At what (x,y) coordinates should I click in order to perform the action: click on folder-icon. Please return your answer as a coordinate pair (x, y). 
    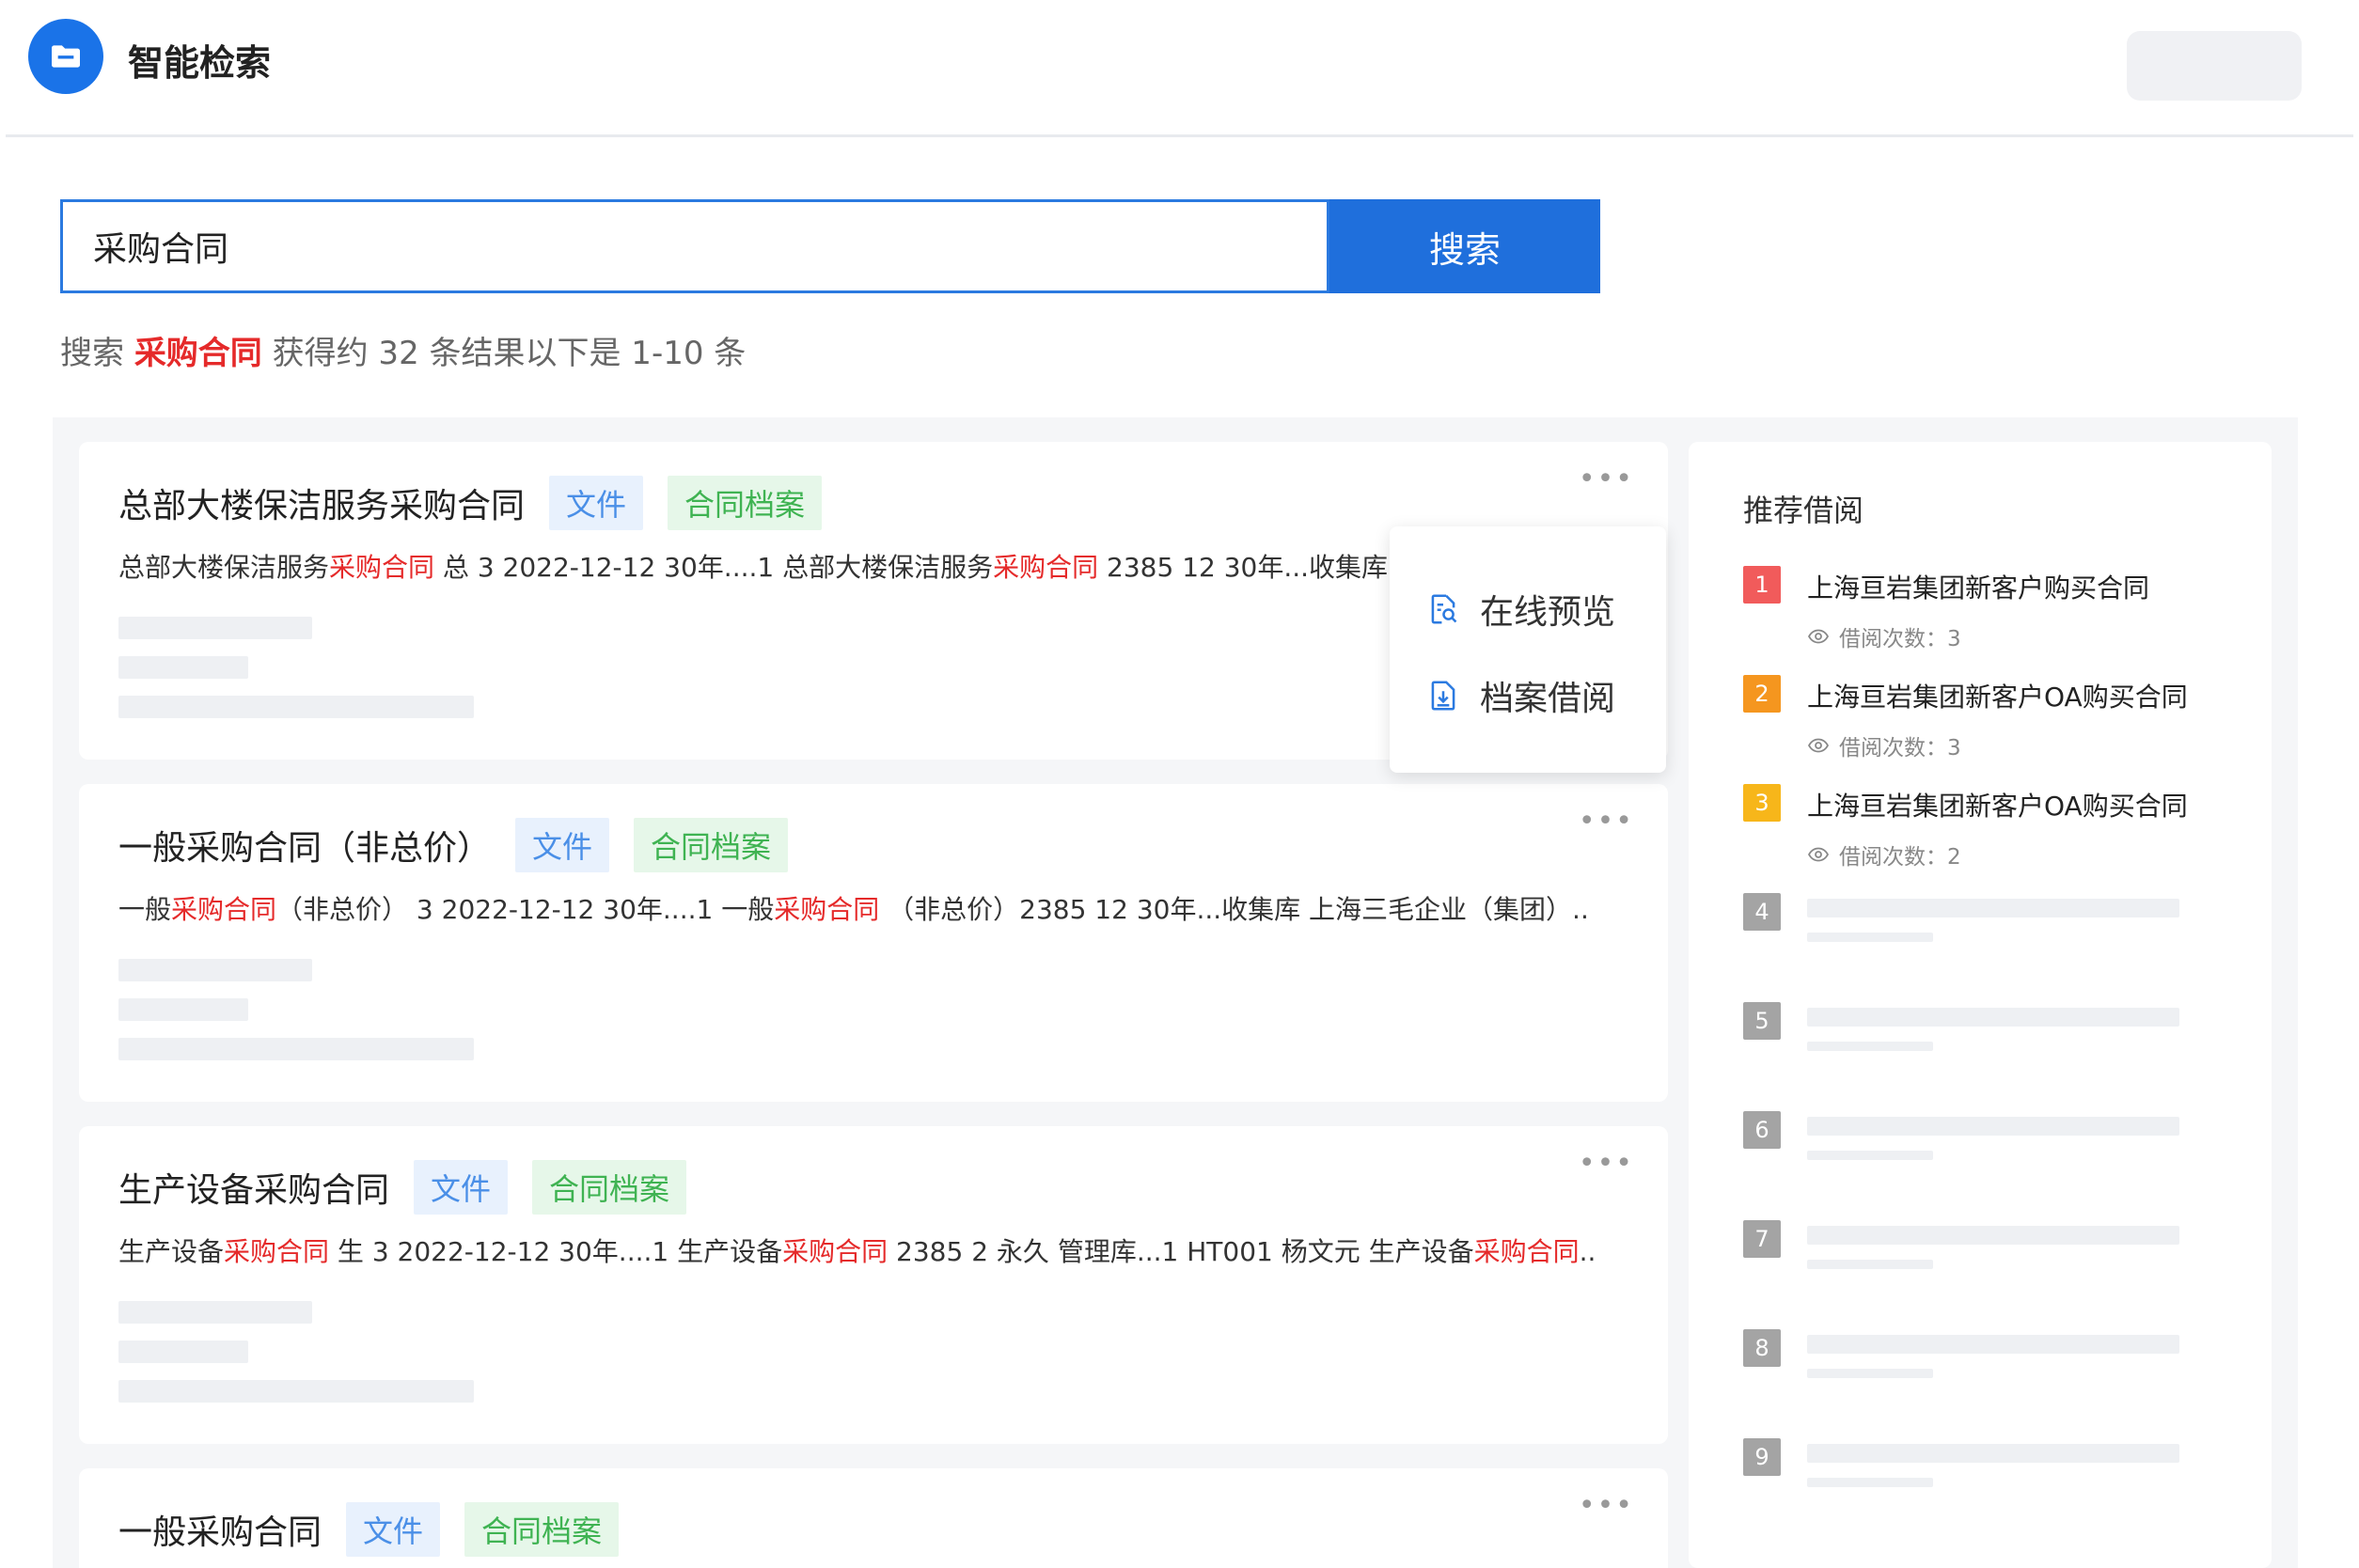
    Looking at the image, I should click on (66, 56).